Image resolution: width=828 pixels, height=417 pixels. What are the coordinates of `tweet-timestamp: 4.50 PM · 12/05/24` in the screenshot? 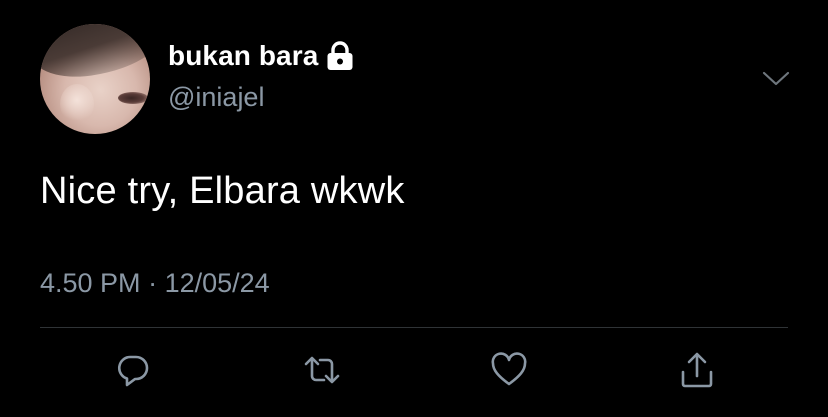 It's located at (155, 283).